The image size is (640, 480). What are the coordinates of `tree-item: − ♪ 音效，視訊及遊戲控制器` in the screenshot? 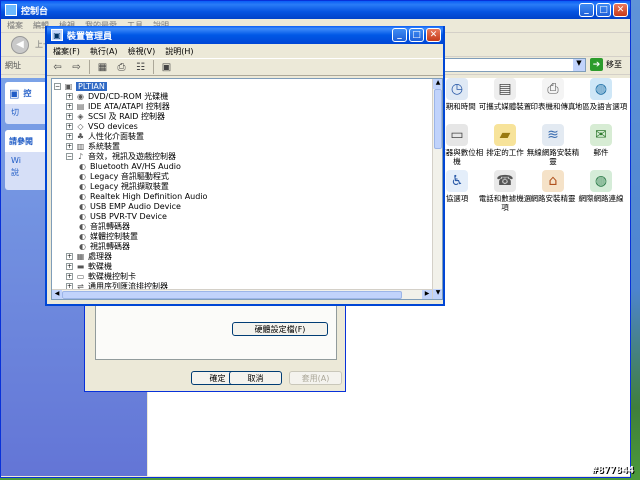 It's located at (121, 156).